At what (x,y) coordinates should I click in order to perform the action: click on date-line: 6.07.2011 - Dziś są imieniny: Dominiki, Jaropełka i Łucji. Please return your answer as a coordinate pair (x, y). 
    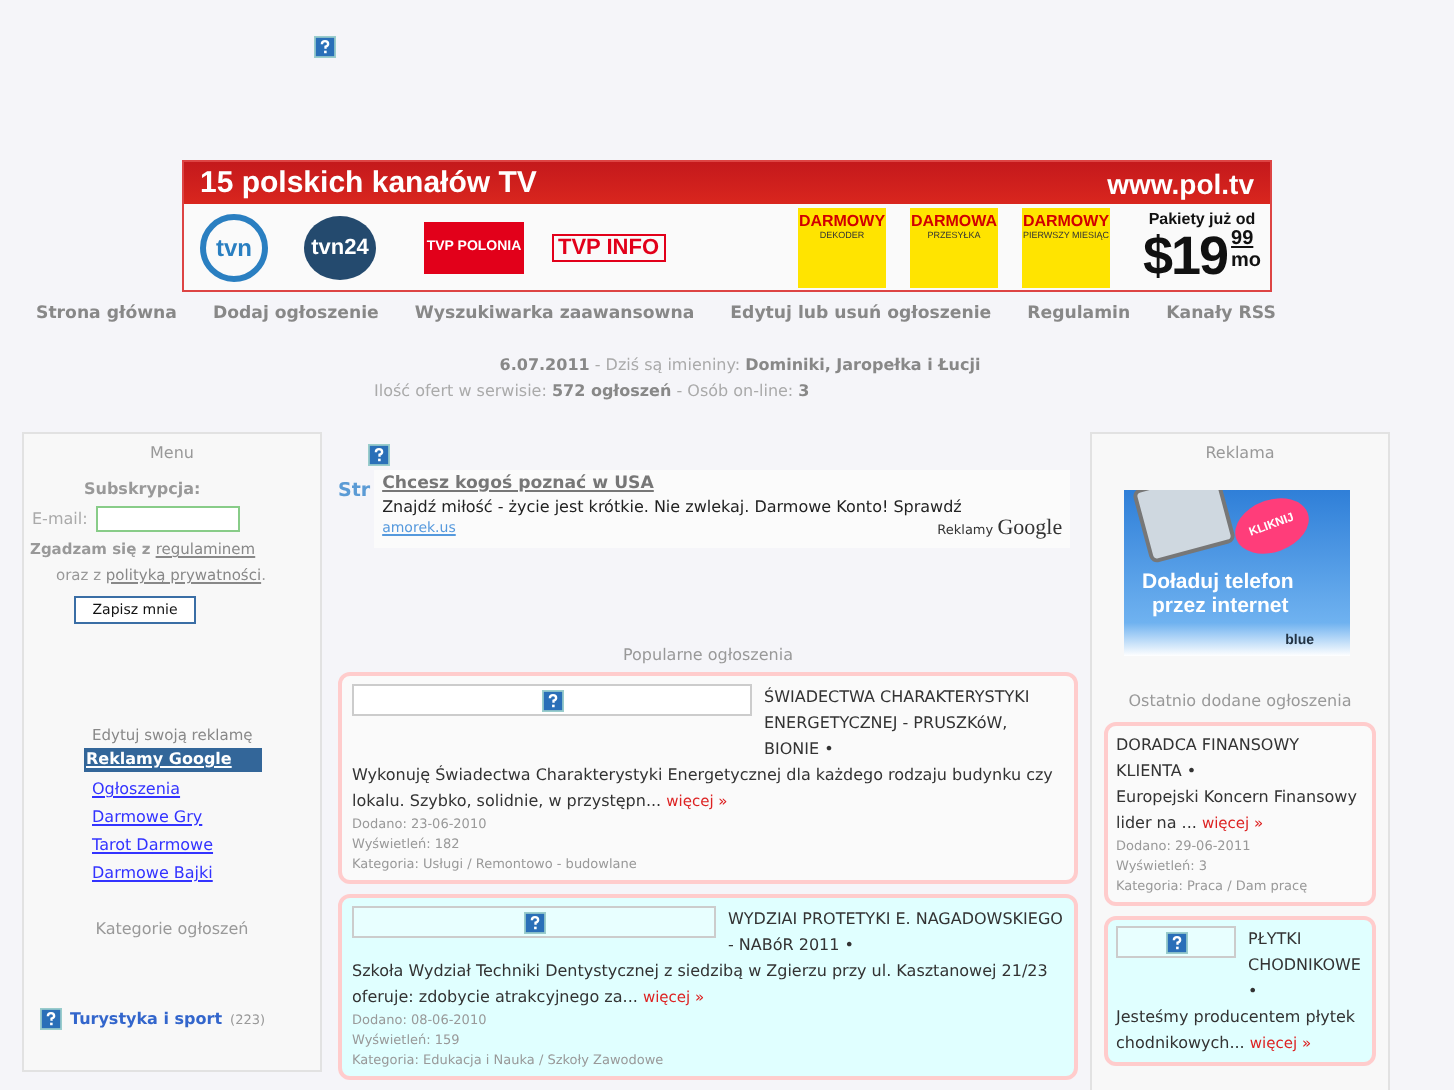
    Looking at the image, I should click on (740, 366).